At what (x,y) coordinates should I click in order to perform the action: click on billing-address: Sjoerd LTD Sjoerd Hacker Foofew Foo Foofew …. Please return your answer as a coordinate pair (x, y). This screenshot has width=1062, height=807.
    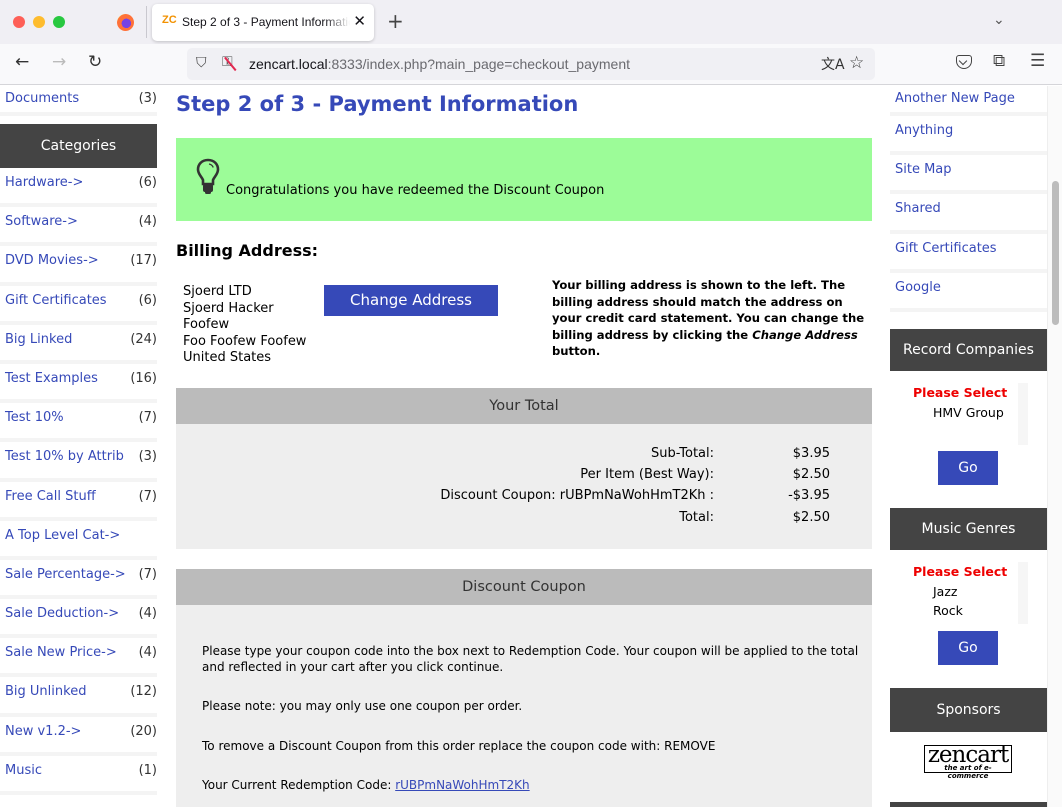
    Looking at the image, I should click on (244, 325).